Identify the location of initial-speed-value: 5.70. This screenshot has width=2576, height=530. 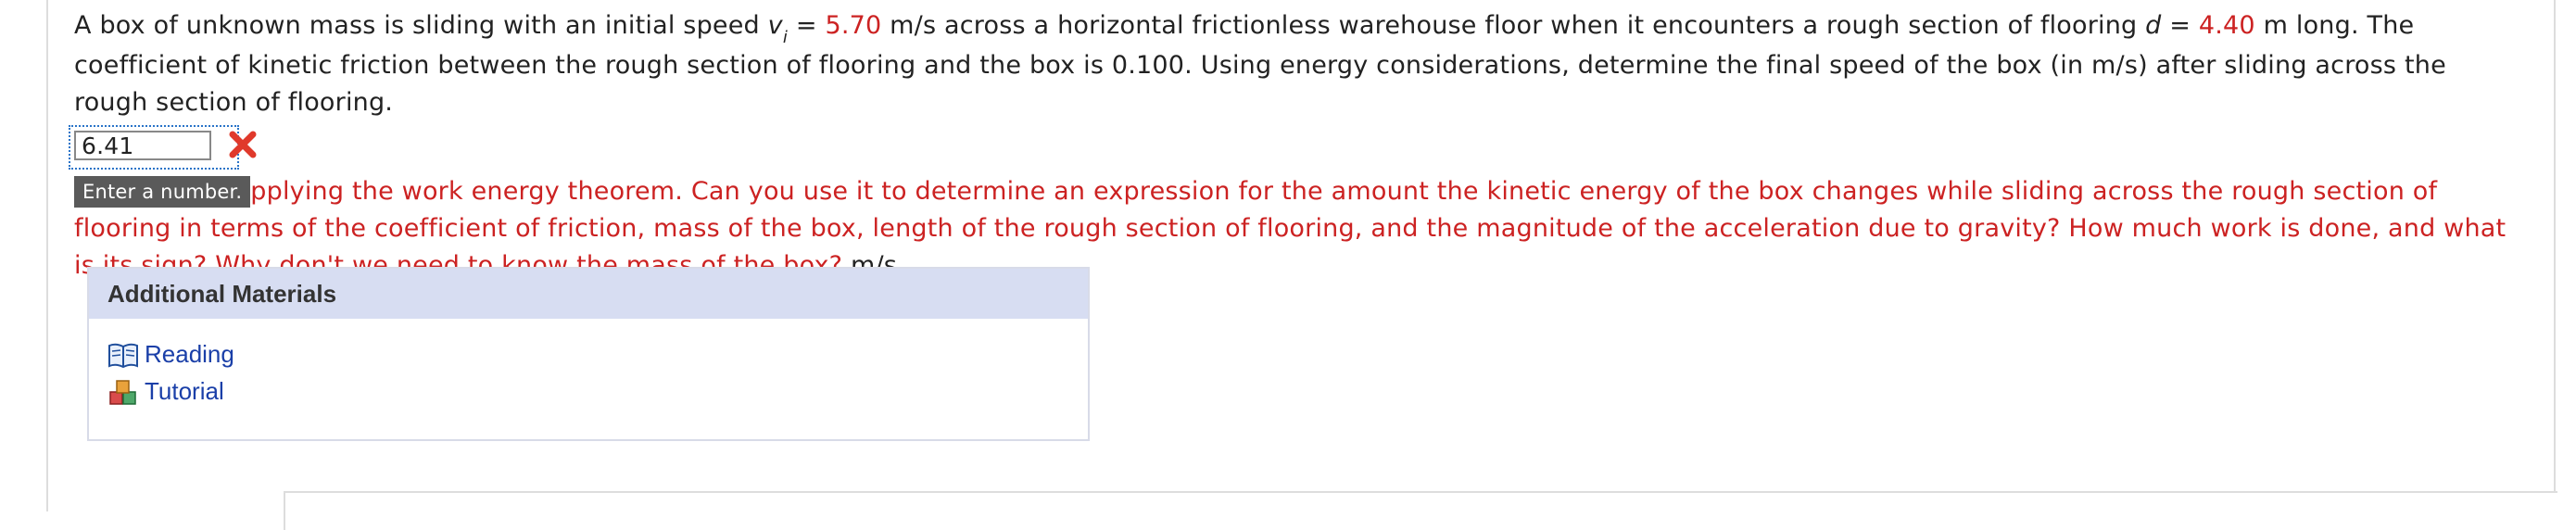
(854, 25).